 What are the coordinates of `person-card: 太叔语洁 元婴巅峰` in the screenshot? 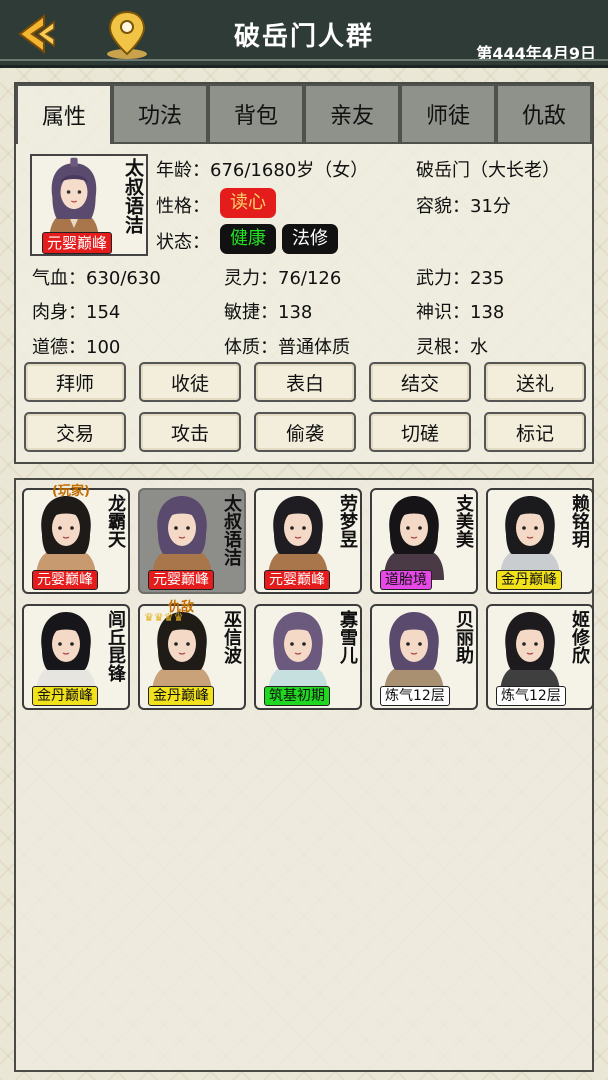 It's located at (192, 541).